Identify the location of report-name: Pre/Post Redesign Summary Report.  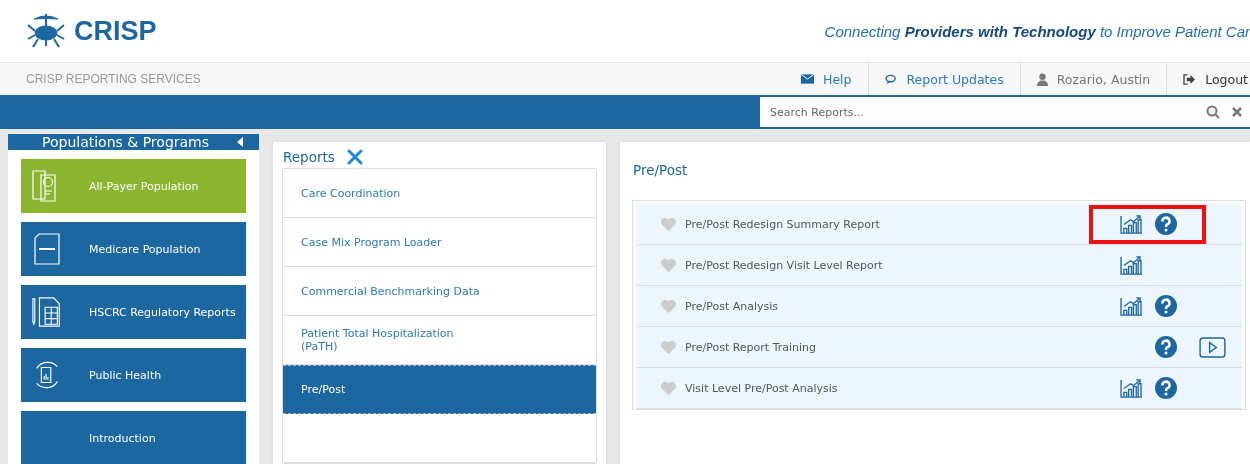
(783, 224).